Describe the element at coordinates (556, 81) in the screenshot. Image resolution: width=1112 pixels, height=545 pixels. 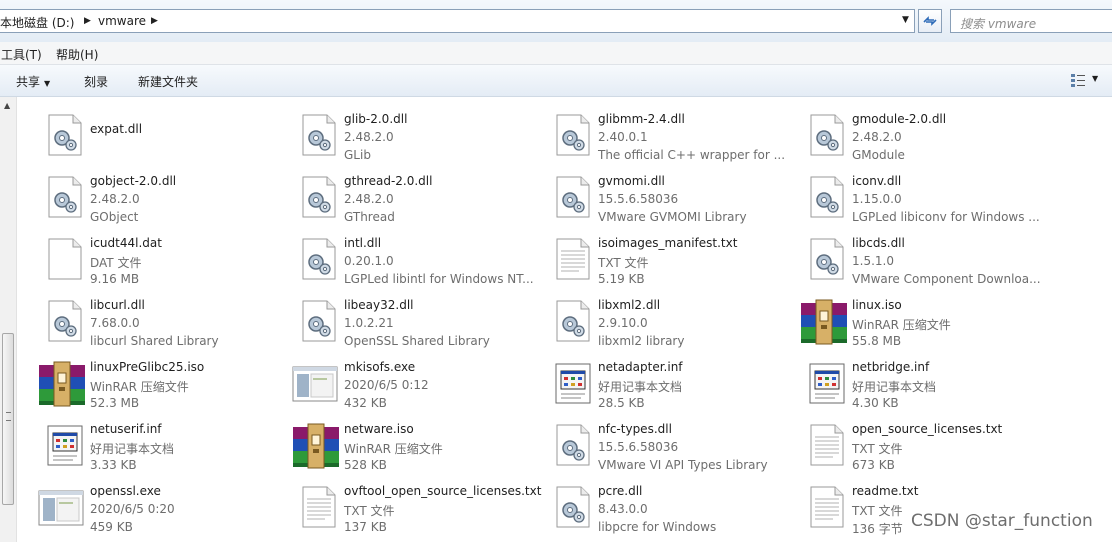
I see `command-bar: 共享 ▼ 刻录 新建文件夹 ▼` at that location.